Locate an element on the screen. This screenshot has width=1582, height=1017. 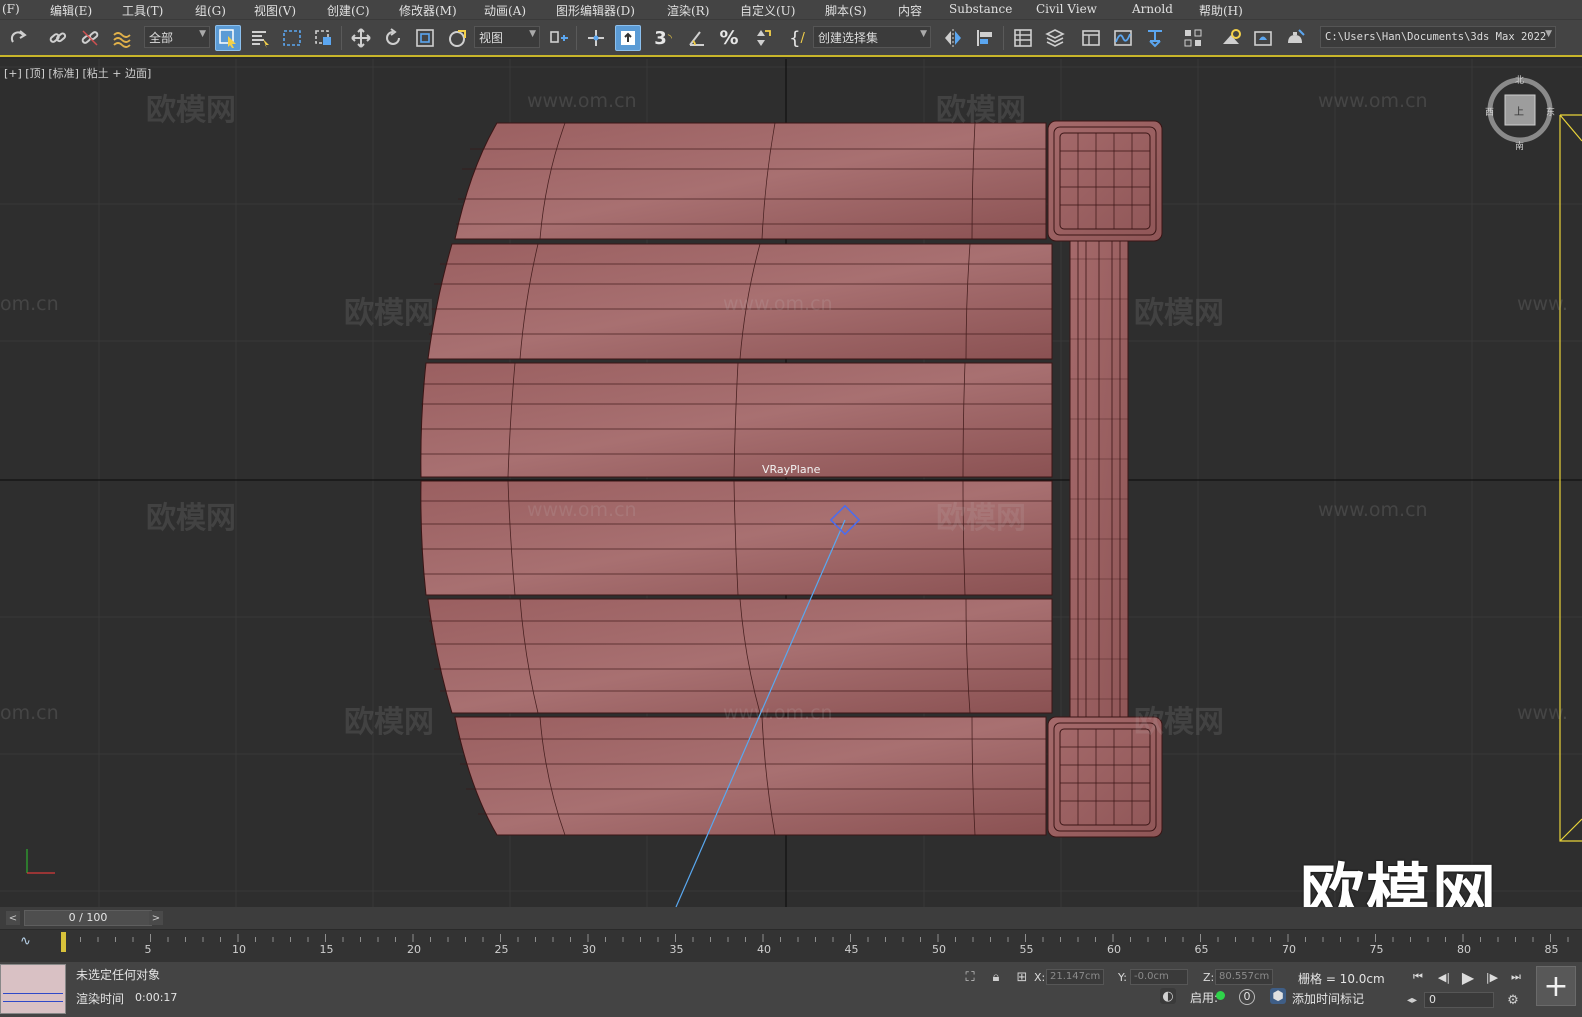
rotate-icon is located at coordinates (393, 38).